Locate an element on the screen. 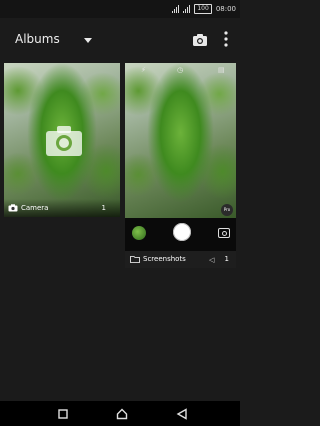 Image resolution: width=320 pixels, height=426 pixels. camera-action-button is located at coordinates (200, 39).